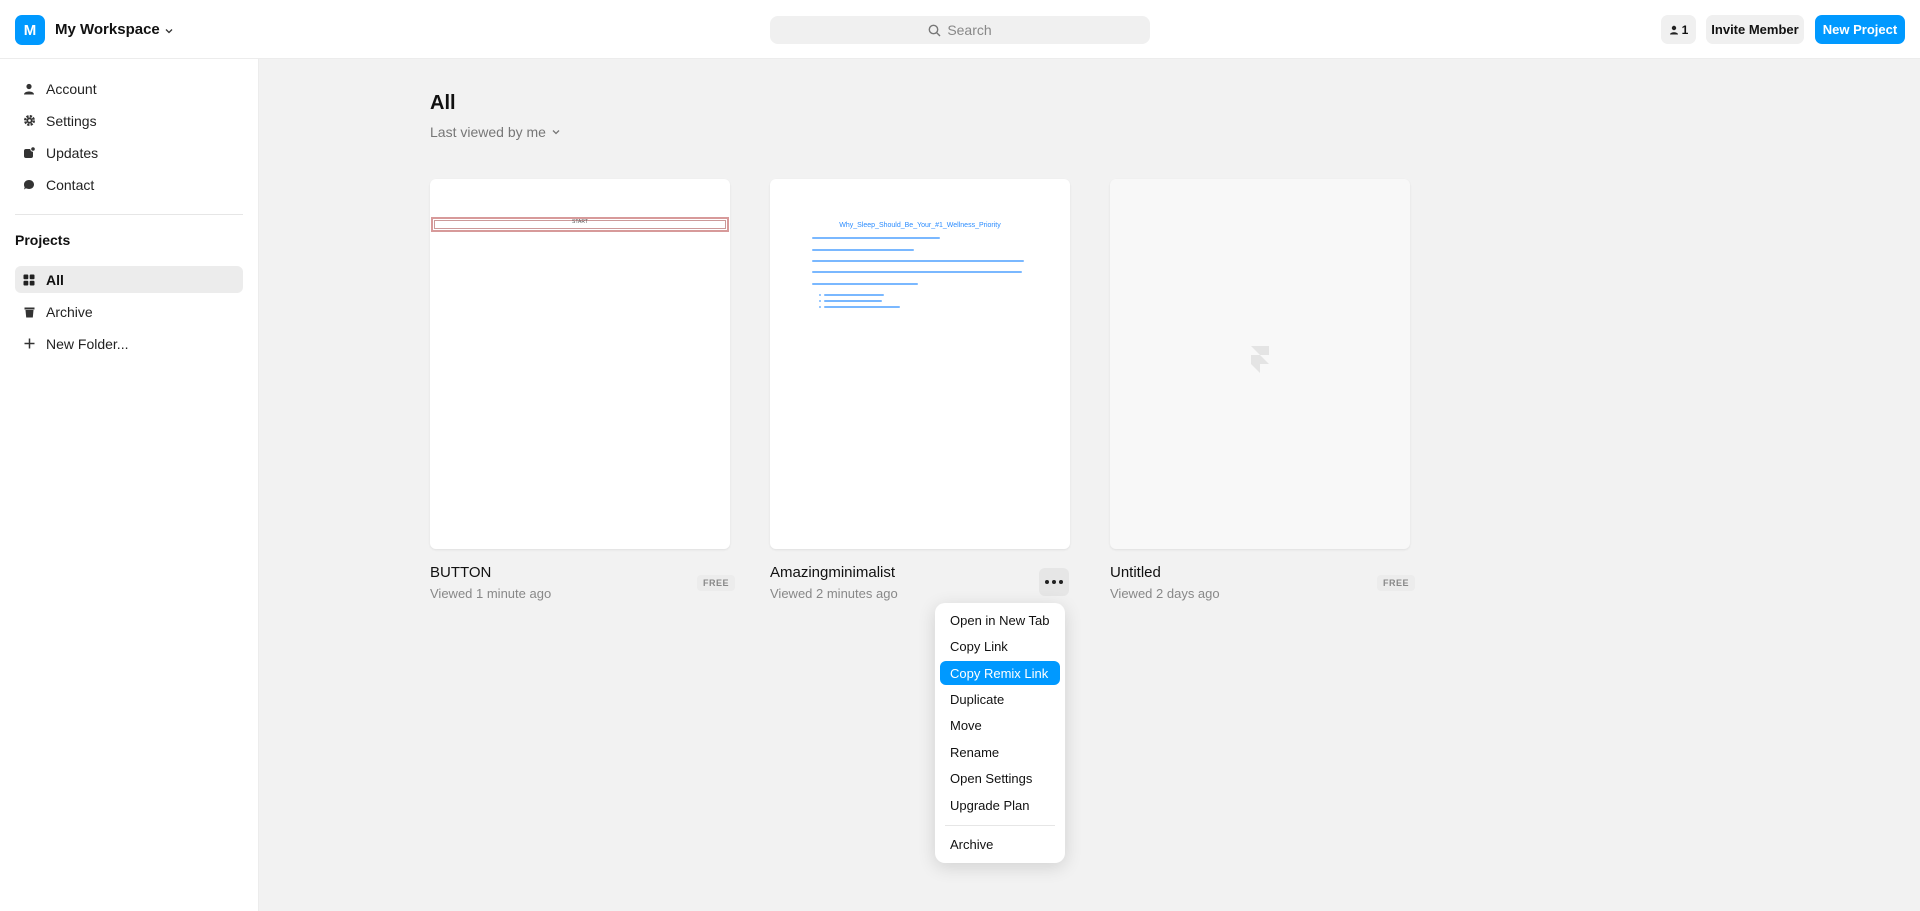 The width and height of the screenshot is (1920, 911). I want to click on sidebar-item-label: Updates, so click(72, 152).